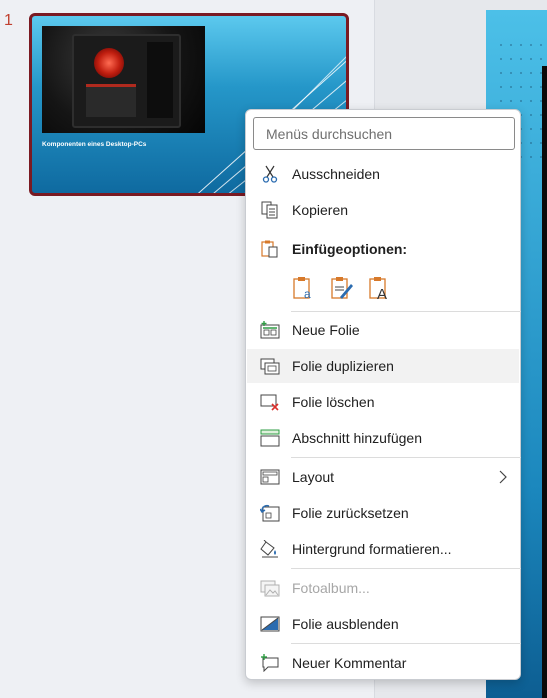  I want to click on menu-item-label: Einfügeoptionen:, so click(350, 249).